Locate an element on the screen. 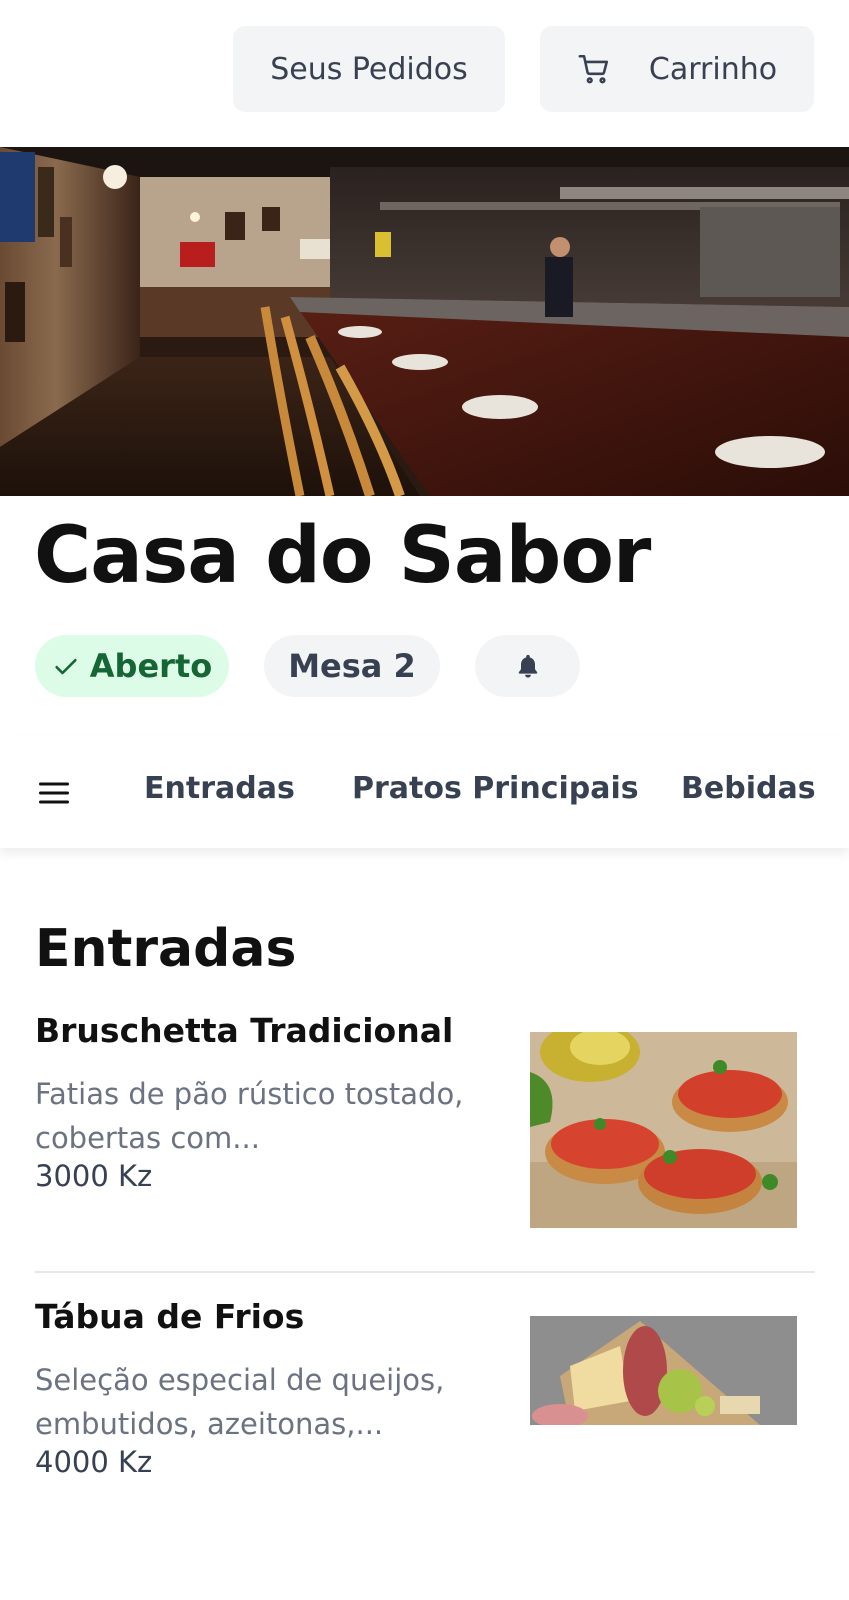  menu-item-price: 3000 Kz is located at coordinates (94, 1176).